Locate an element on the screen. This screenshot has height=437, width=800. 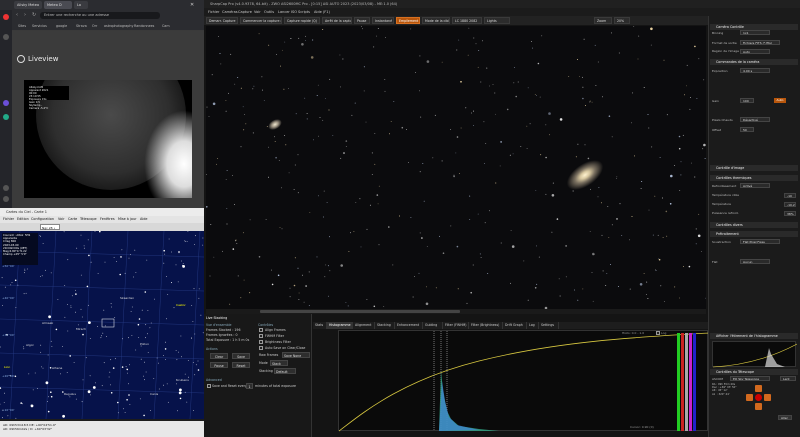
flat-select: Aucun is located at coordinates (755, 261).